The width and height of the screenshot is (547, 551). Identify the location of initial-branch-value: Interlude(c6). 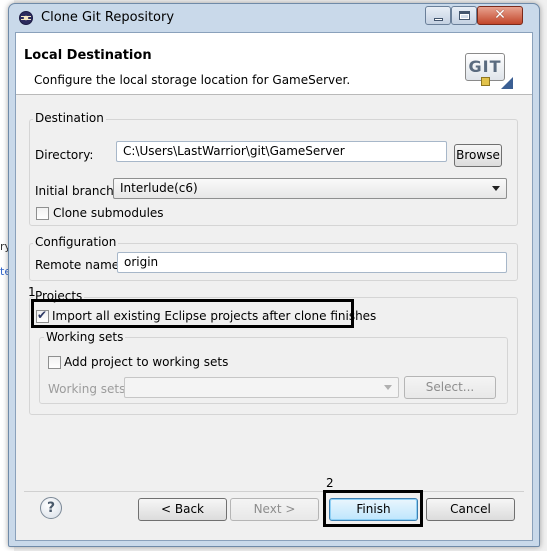
(159, 188).